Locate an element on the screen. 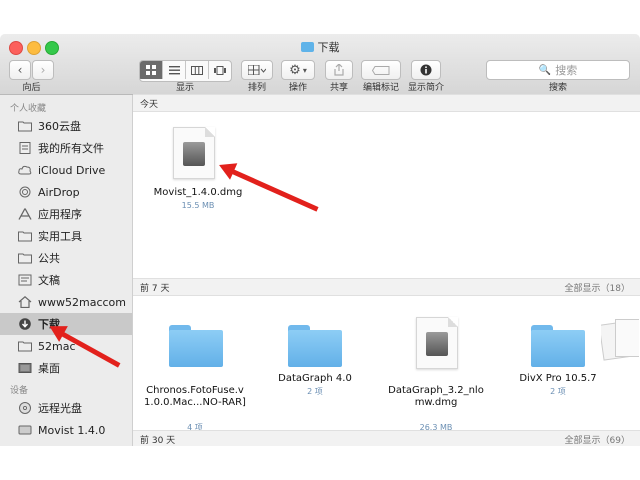 The image size is (640, 480). list-icon is located at coordinates (174, 69).